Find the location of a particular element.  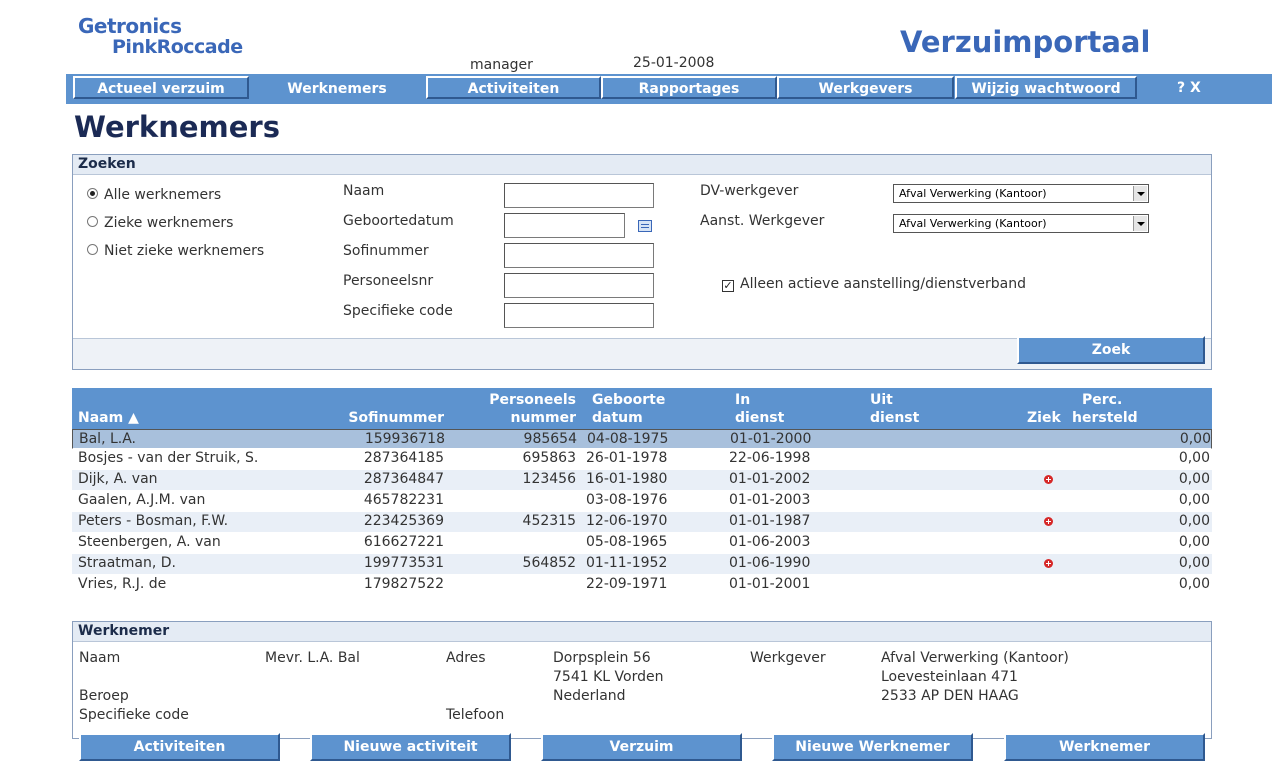

radio-niet-zieke-werknemers: Niet zieke werknemers is located at coordinates (175, 251).